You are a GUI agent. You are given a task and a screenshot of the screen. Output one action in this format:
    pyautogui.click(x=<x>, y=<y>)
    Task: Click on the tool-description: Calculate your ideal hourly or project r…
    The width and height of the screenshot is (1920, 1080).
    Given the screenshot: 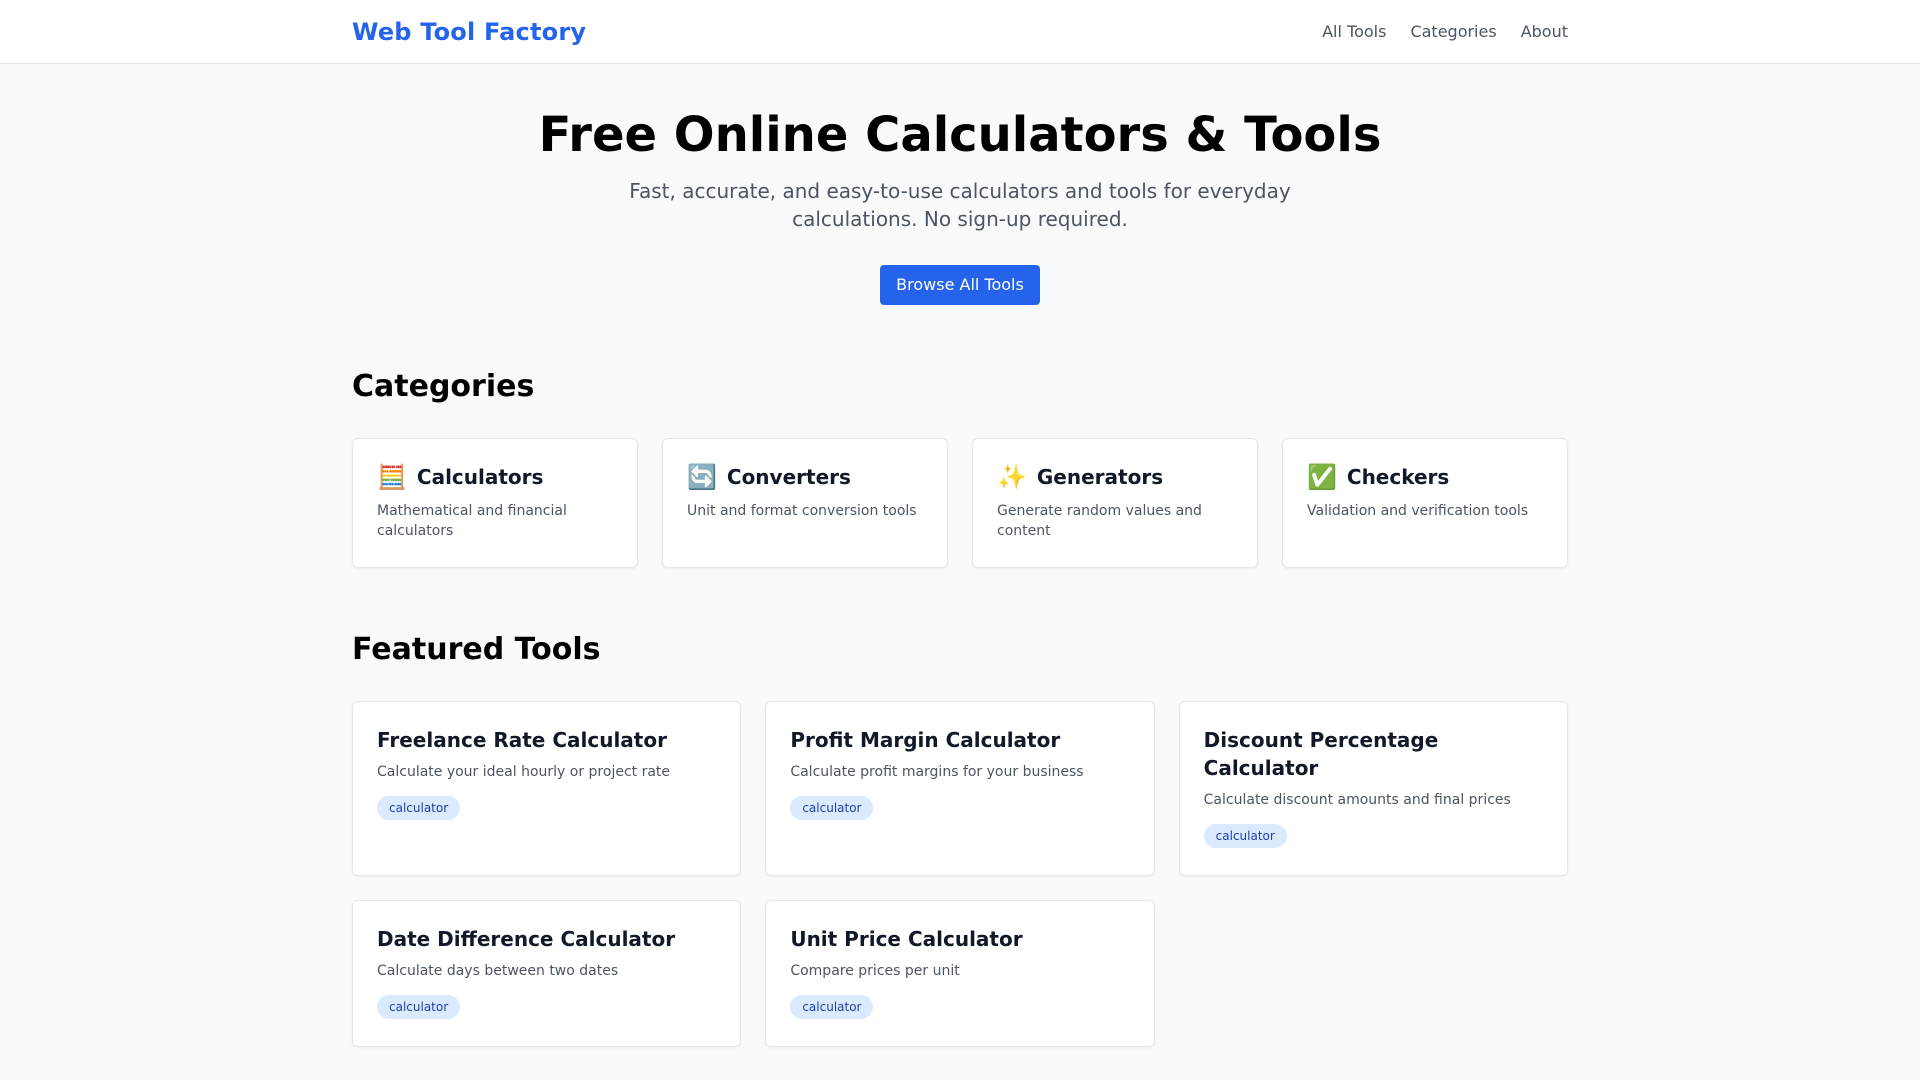 What is the action you would take?
    pyautogui.click(x=524, y=772)
    